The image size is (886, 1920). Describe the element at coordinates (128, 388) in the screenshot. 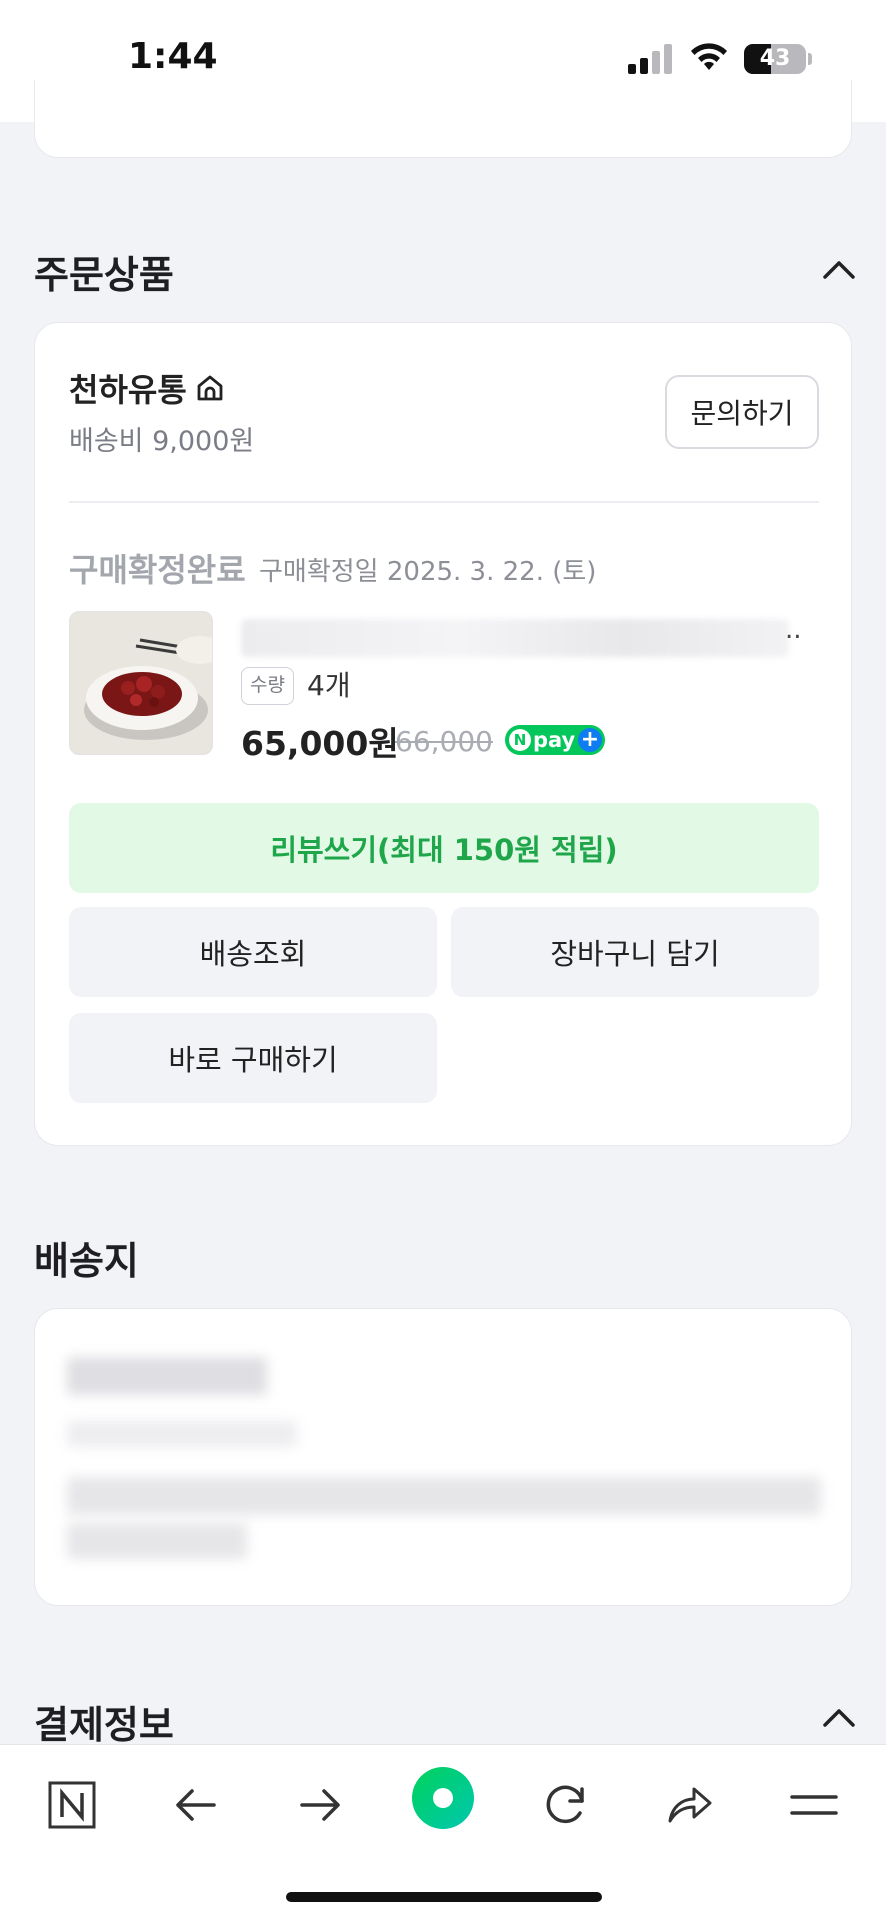

I see `seller-name: 천하유통` at that location.